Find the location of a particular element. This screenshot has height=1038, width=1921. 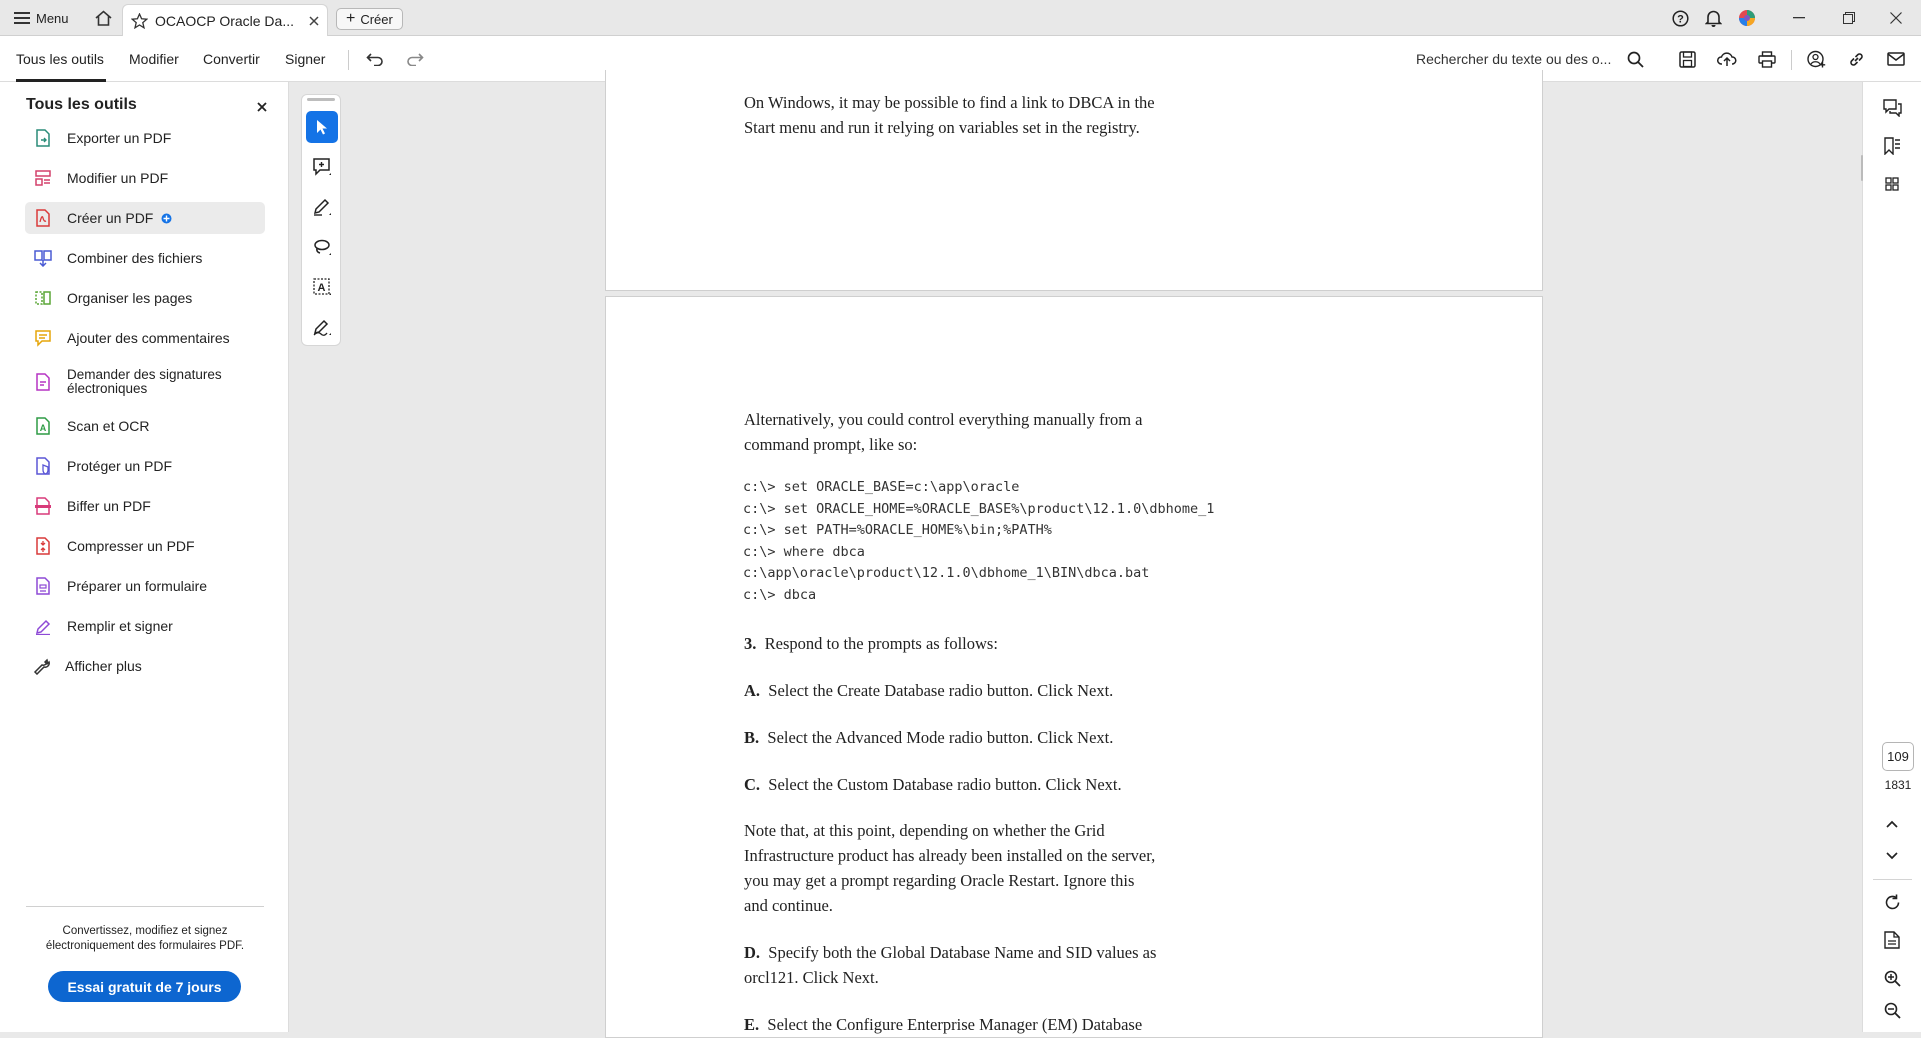

bookmarks-pane-button is located at coordinates (1892, 146).